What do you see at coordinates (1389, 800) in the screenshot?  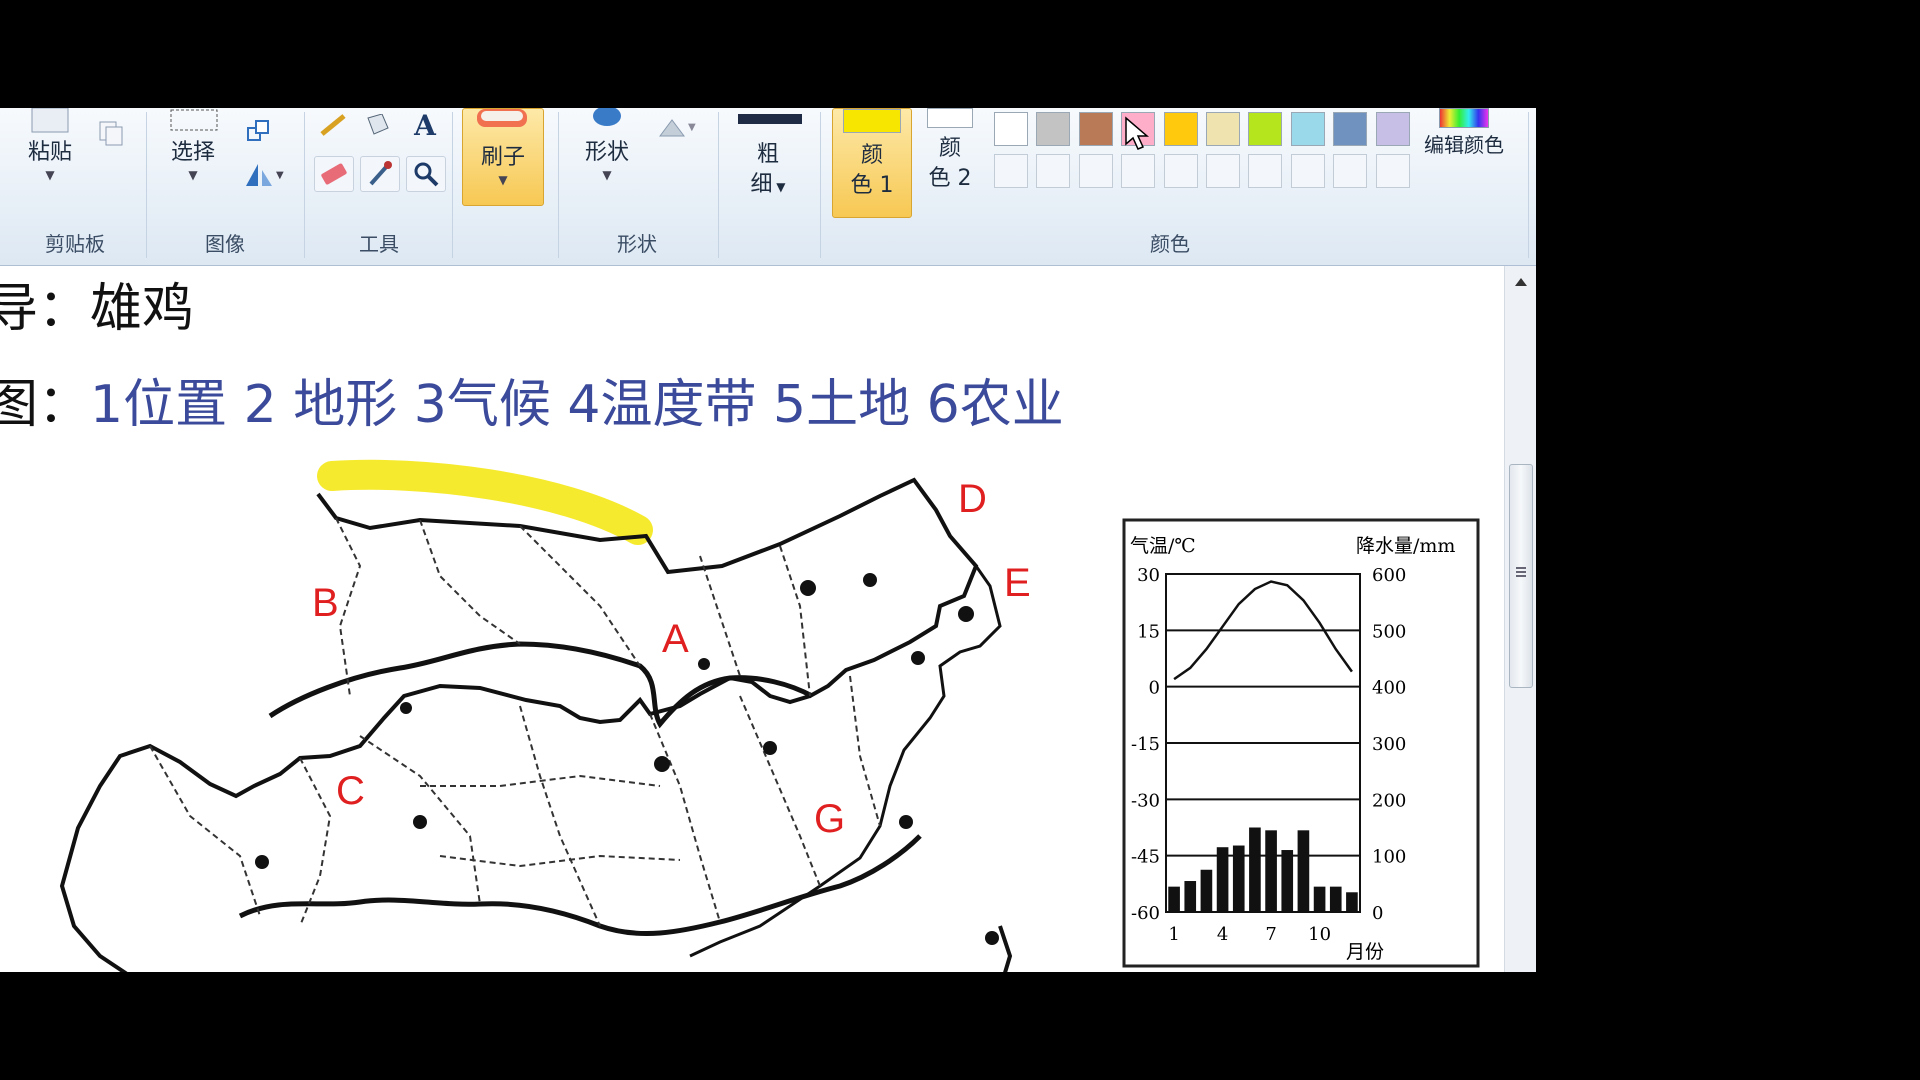 I see `precip-tick-label: 200` at bounding box center [1389, 800].